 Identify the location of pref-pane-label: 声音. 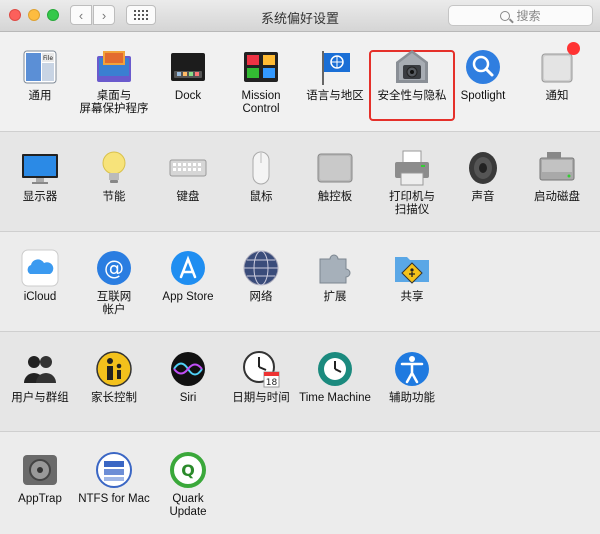
(483, 197).